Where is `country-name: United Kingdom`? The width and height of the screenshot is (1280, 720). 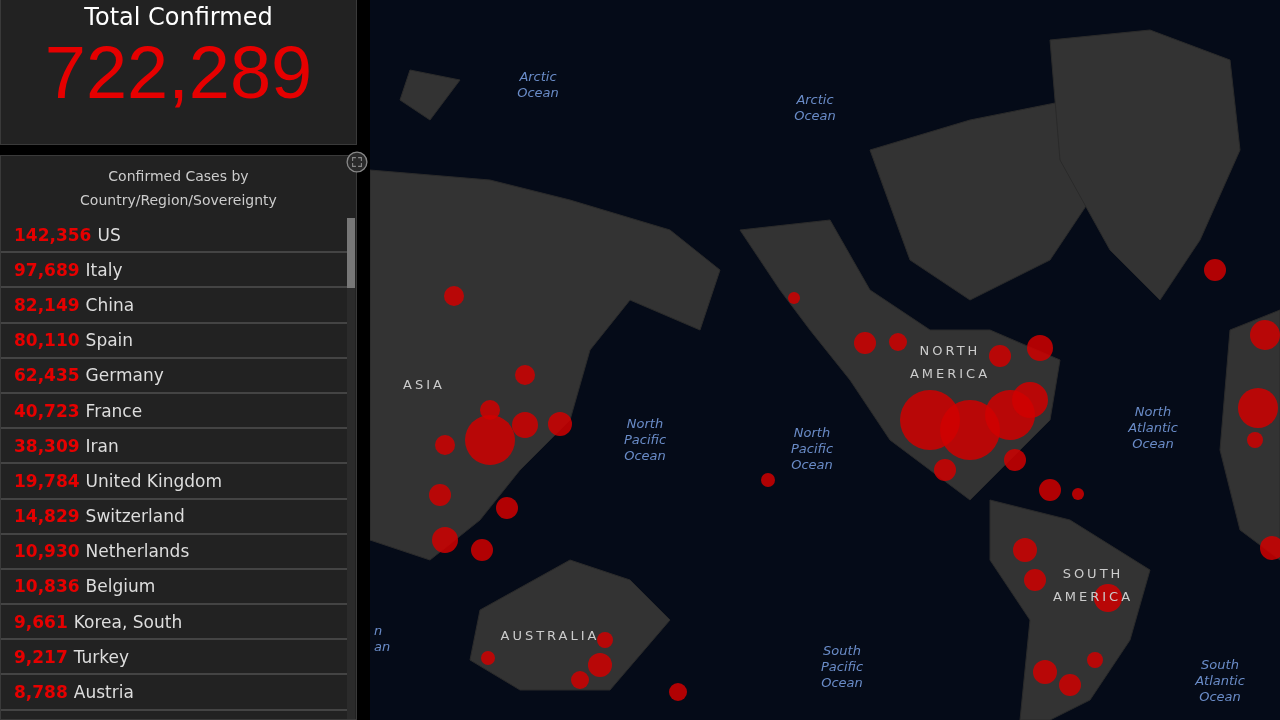
country-name: United Kingdom is located at coordinates (154, 480).